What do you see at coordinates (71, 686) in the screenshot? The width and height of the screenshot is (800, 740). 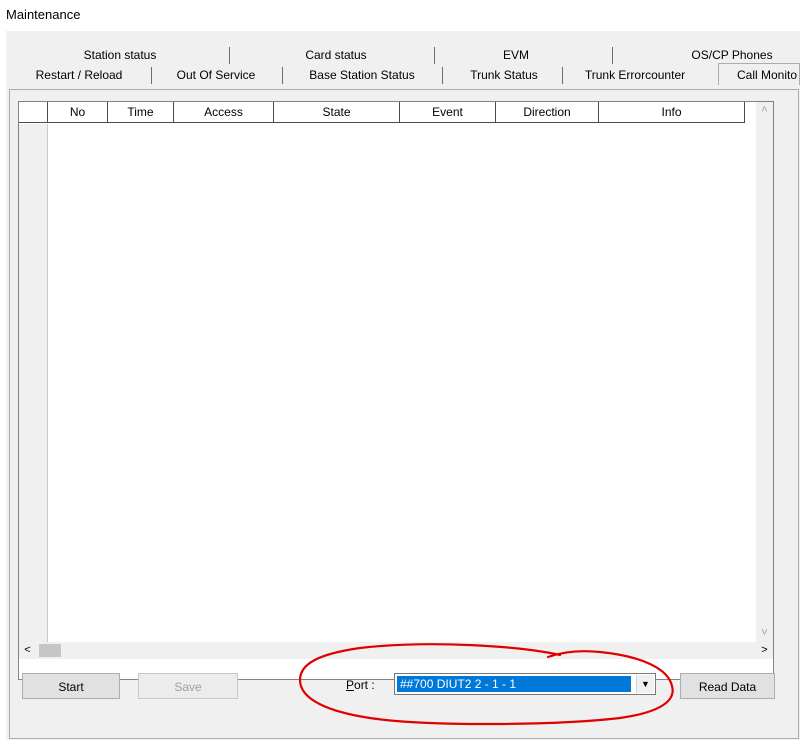 I see `start-button: Start` at bounding box center [71, 686].